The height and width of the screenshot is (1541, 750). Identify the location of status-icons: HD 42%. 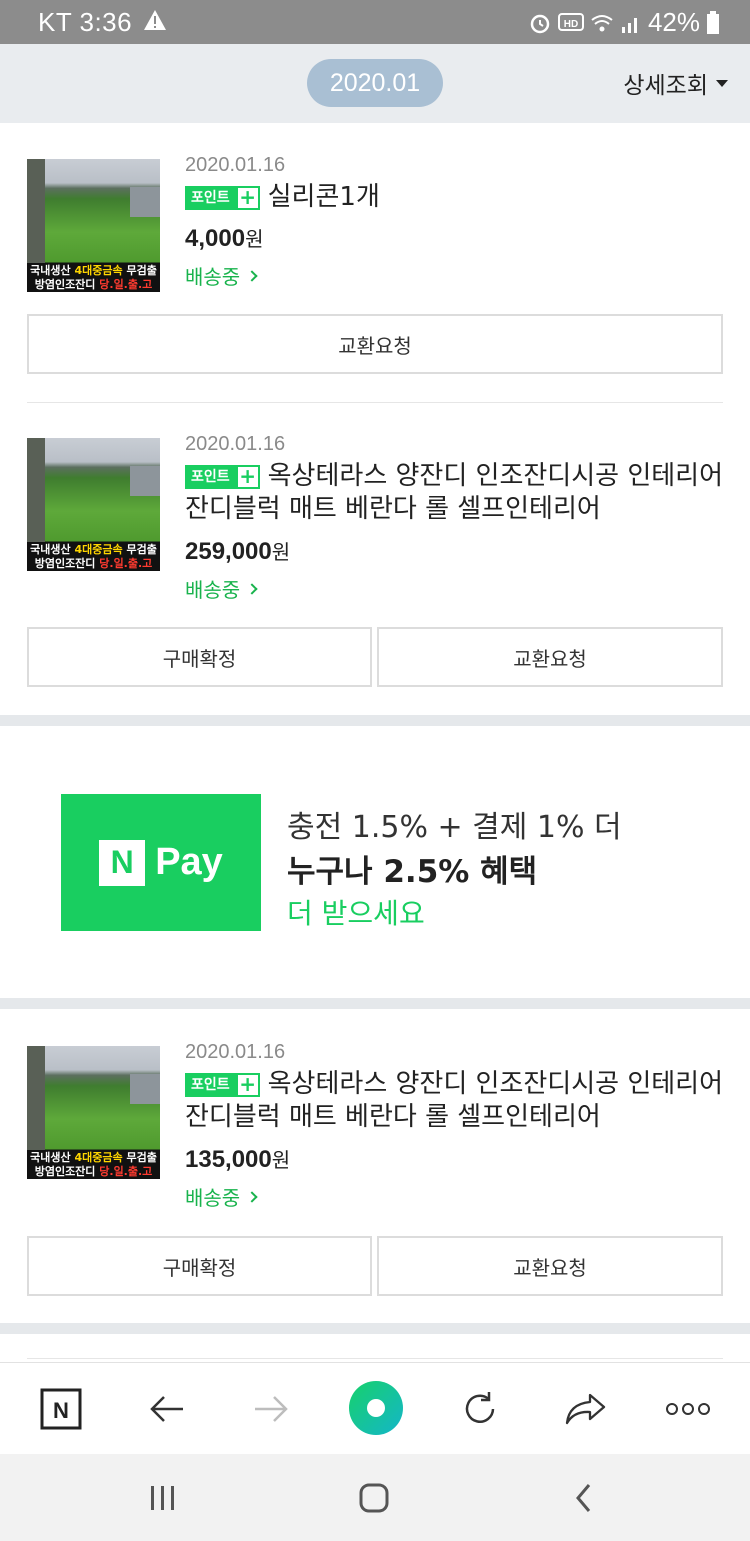
(624, 22).